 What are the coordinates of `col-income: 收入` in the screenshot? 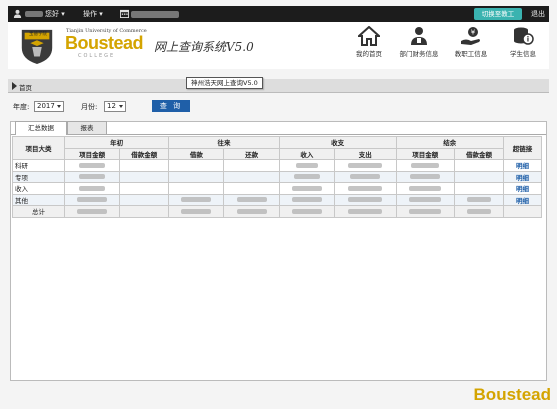 It's located at (307, 153).